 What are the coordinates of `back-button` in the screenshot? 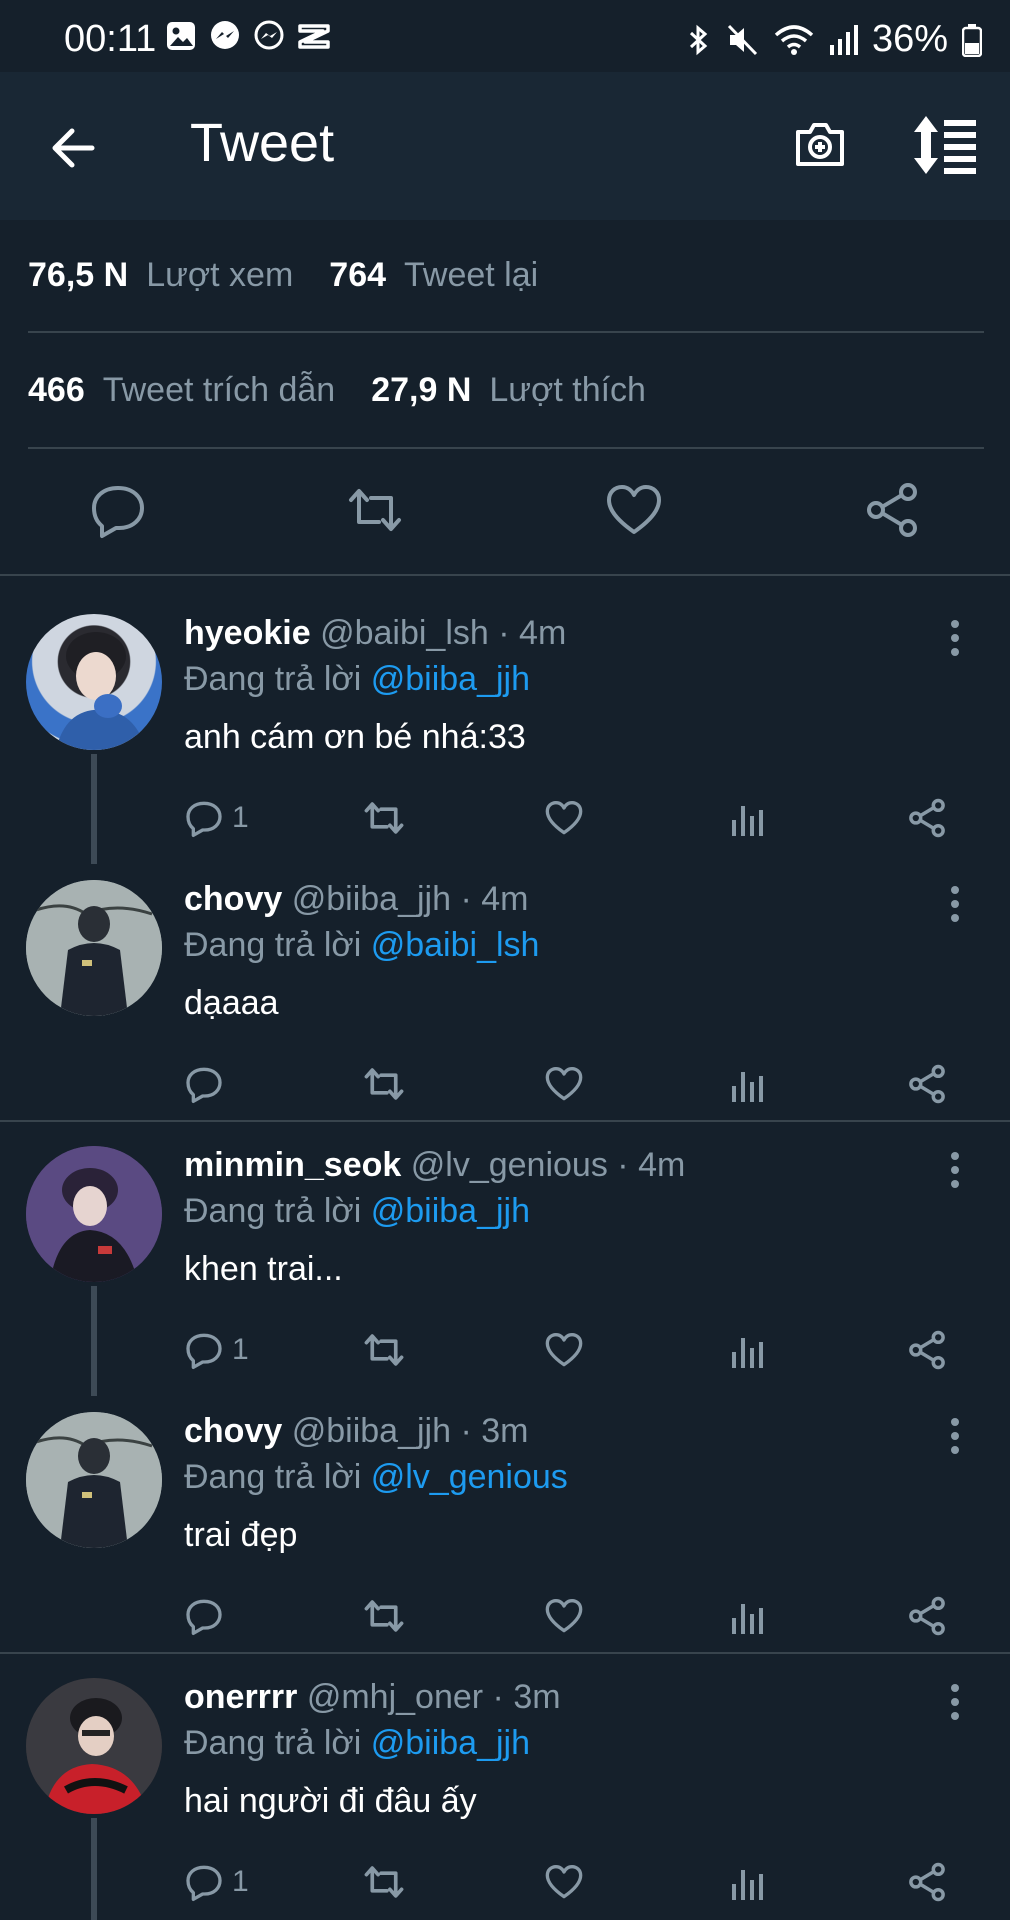 It's located at (74, 148).